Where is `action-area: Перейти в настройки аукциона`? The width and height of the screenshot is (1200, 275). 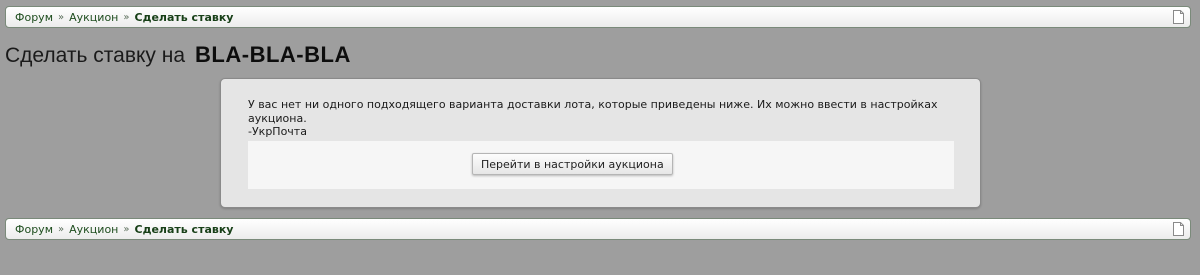 action-area: Перейти в настройки аукциона is located at coordinates (601, 165).